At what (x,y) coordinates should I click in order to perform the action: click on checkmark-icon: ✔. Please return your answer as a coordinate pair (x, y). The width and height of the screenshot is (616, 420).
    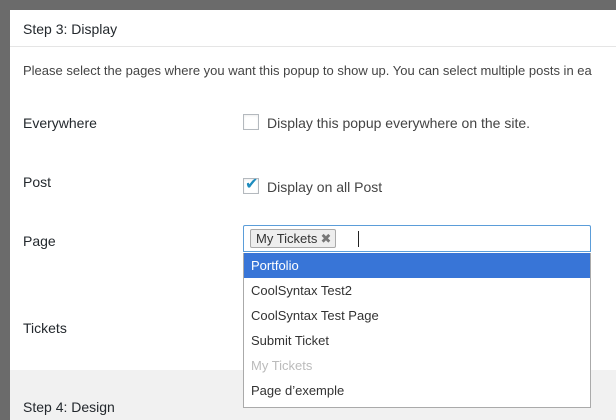
    Looking at the image, I should click on (252, 184).